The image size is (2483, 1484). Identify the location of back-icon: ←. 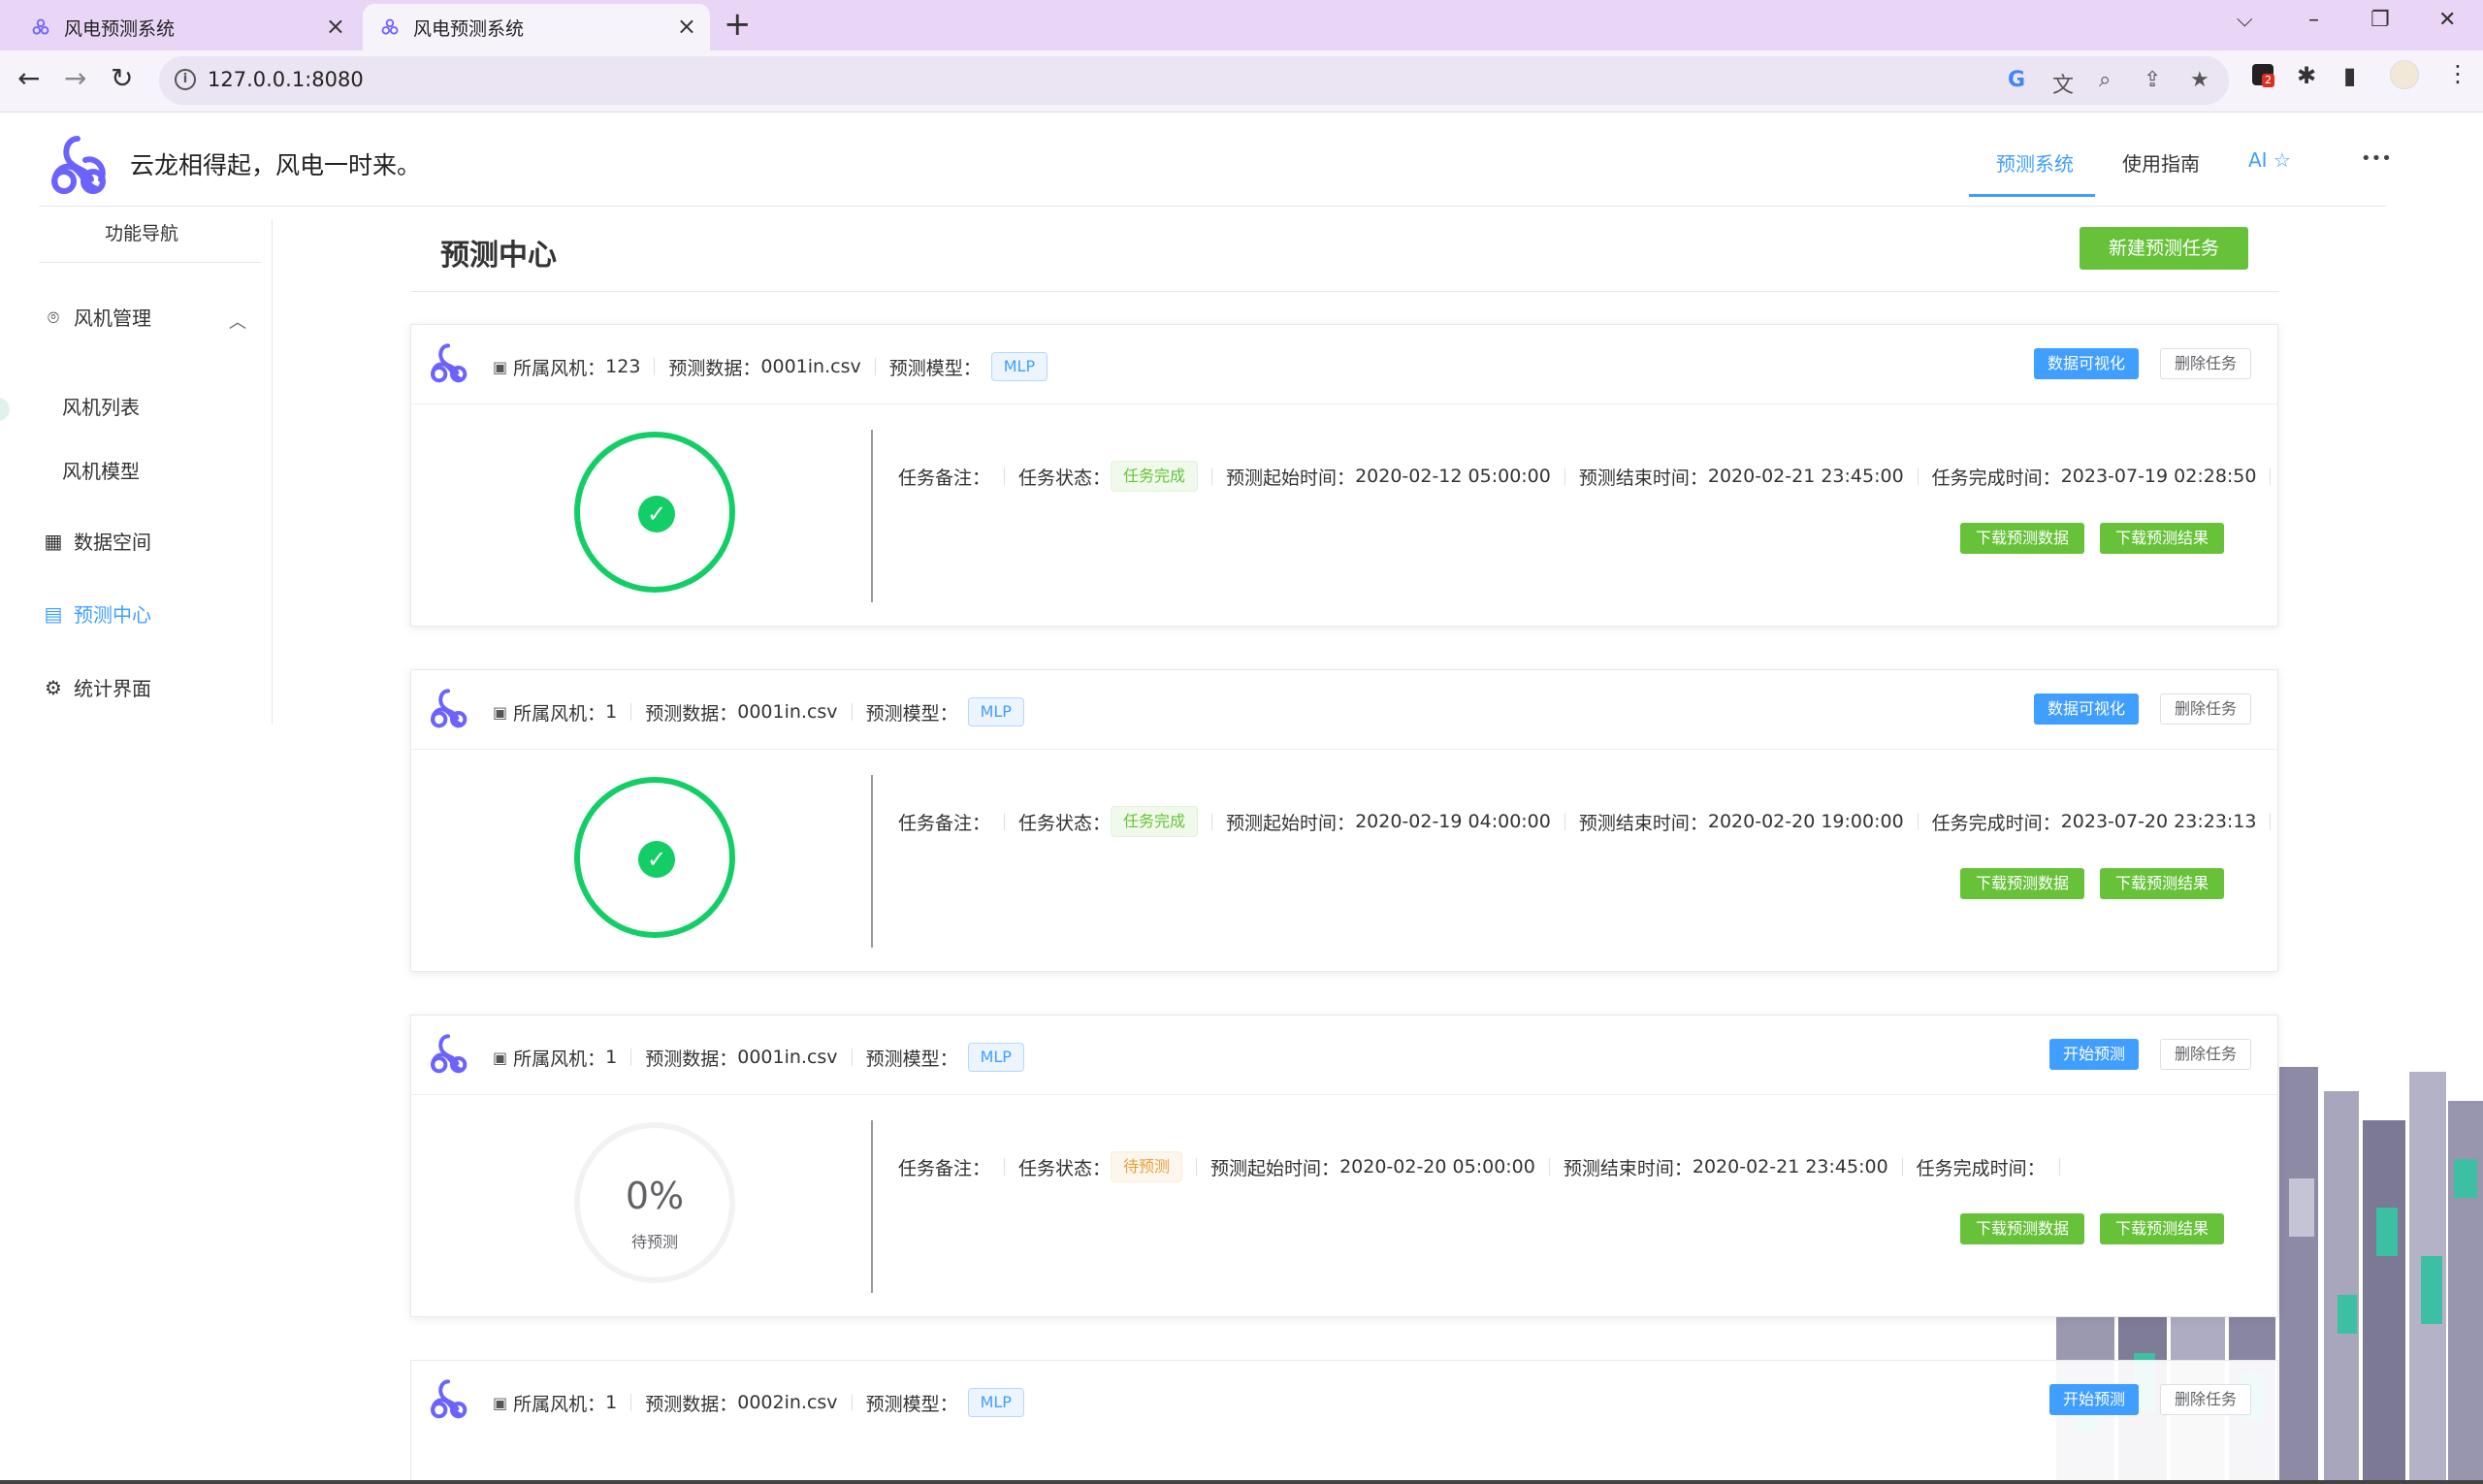
(29, 78).